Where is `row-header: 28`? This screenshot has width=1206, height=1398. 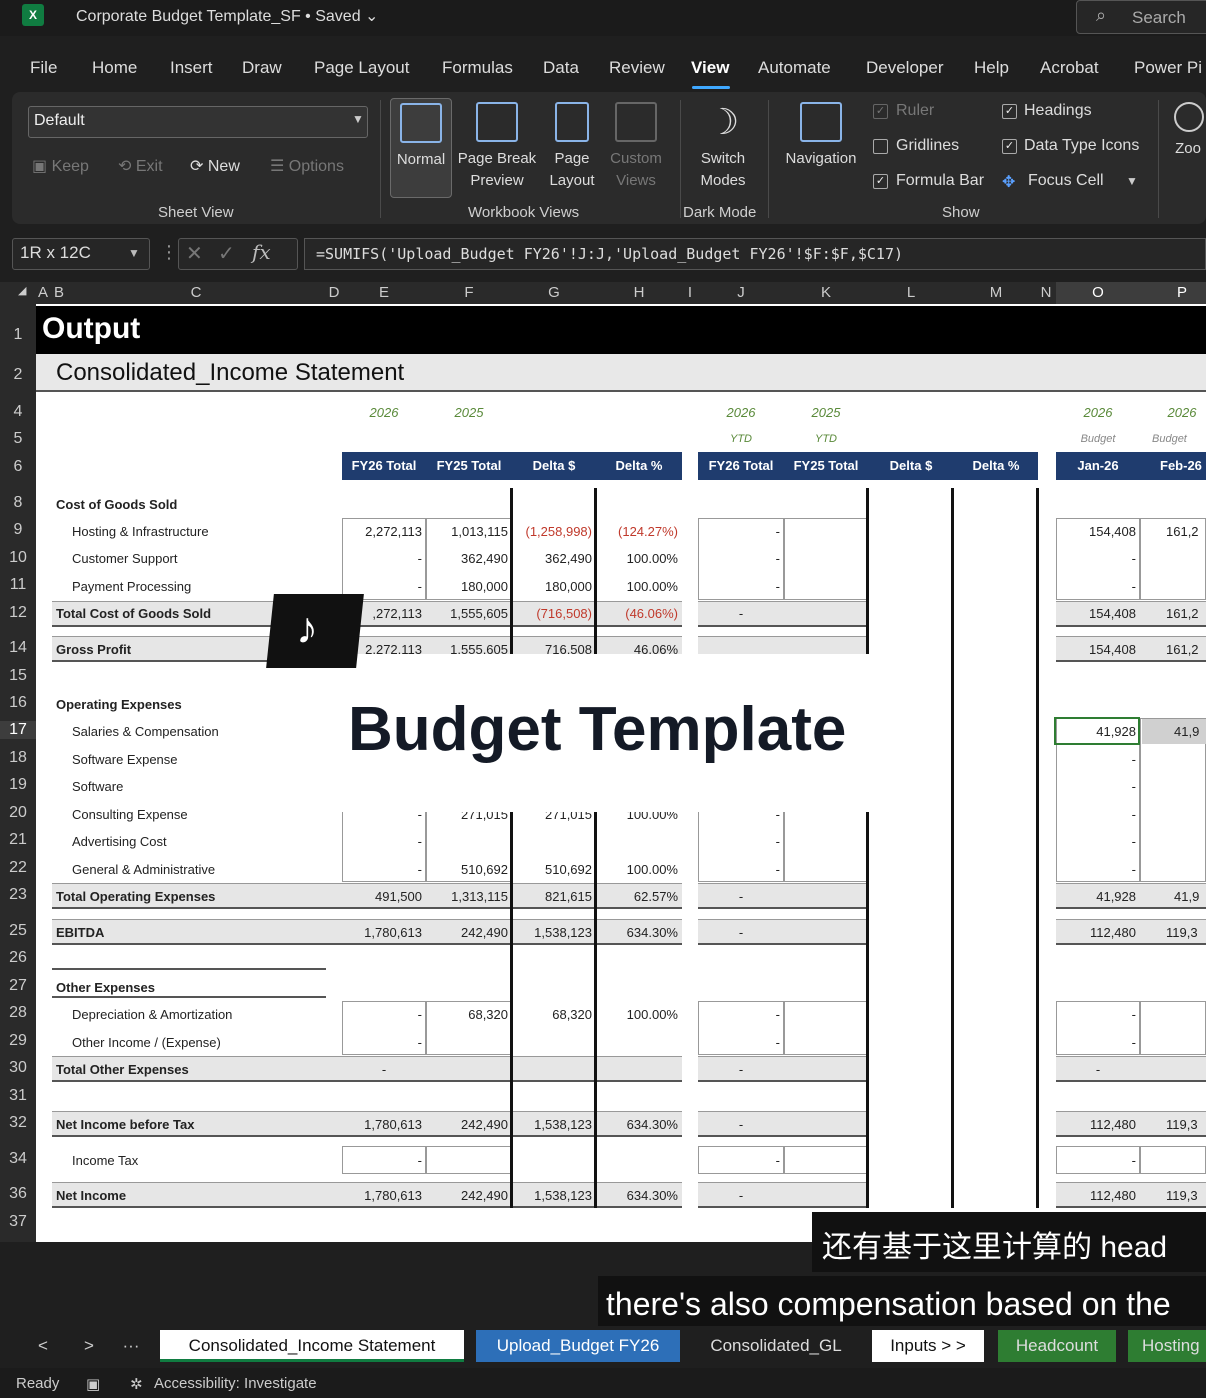 row-header: 28 is located at coordinates (18, 1013).